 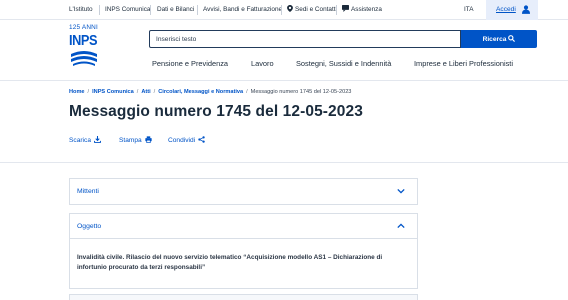 I want to click on nav-imprese-professionisti: Imprese e Liberi Professionisti, so click(x=463, y=64).